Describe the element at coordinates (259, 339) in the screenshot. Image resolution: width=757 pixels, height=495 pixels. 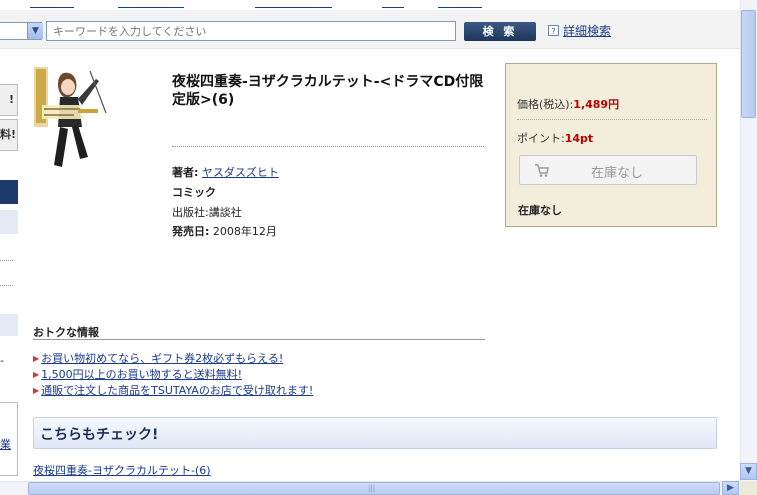
I see `deals-divider` at that location.